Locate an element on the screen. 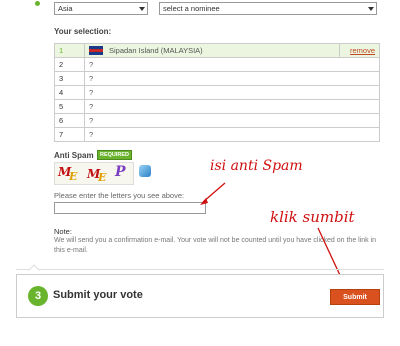 The width and height of the screenshot is (400, 346). step-title: Submit your vote is located at coordinates (98, 295).